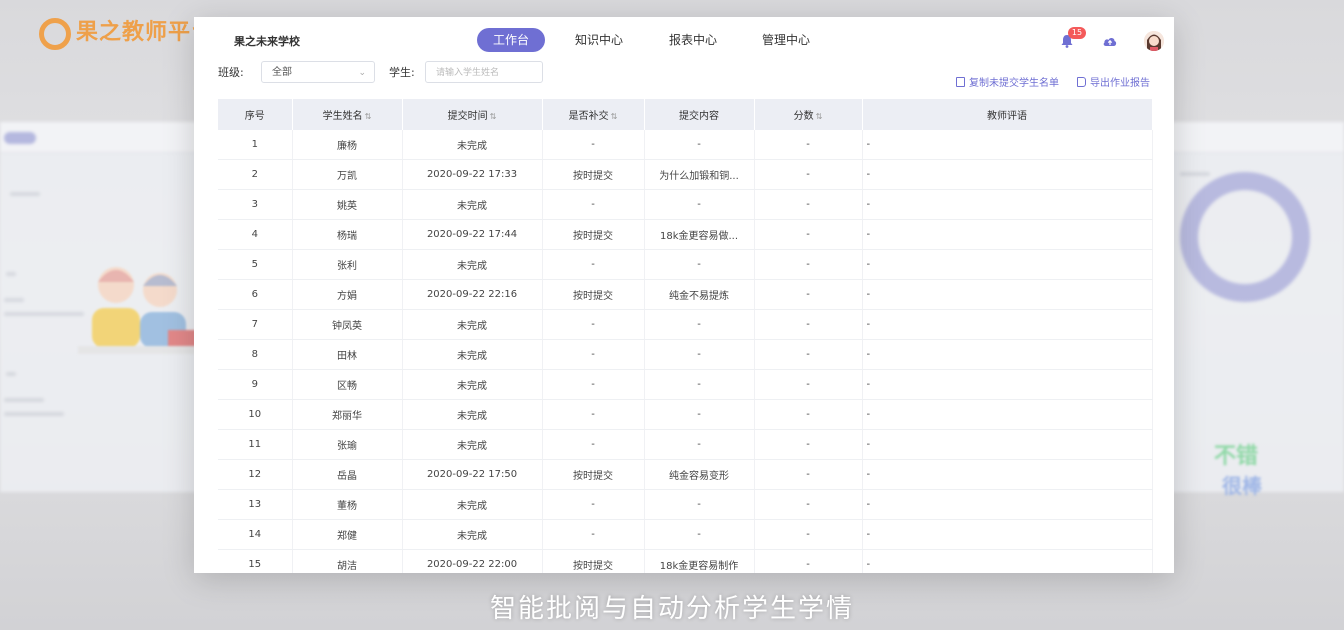 This screenshot has width=1344, height=630. Describe the element at coordinates (347, 204) in the screenshot. I see `student-name-cell: 姚英` at that location.